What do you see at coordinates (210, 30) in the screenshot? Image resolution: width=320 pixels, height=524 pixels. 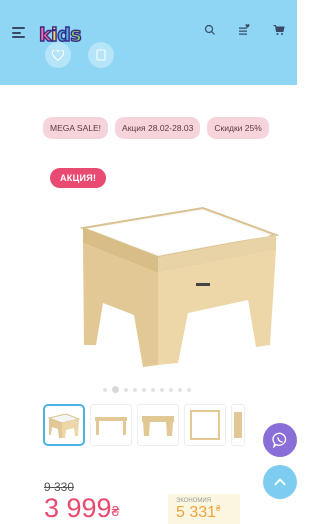 I see `search-icon` at bounding box center [210, 30].